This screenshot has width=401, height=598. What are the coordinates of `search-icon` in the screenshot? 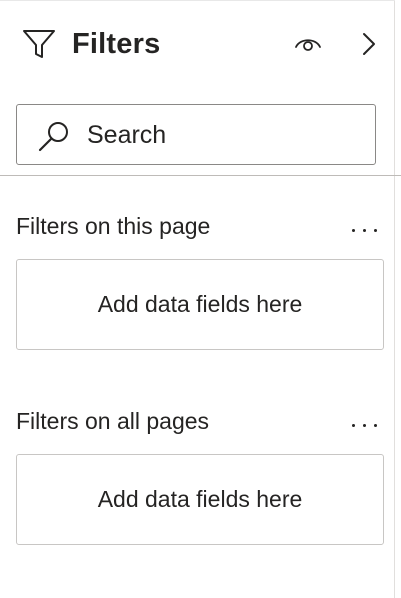 It's located at (53, 137).